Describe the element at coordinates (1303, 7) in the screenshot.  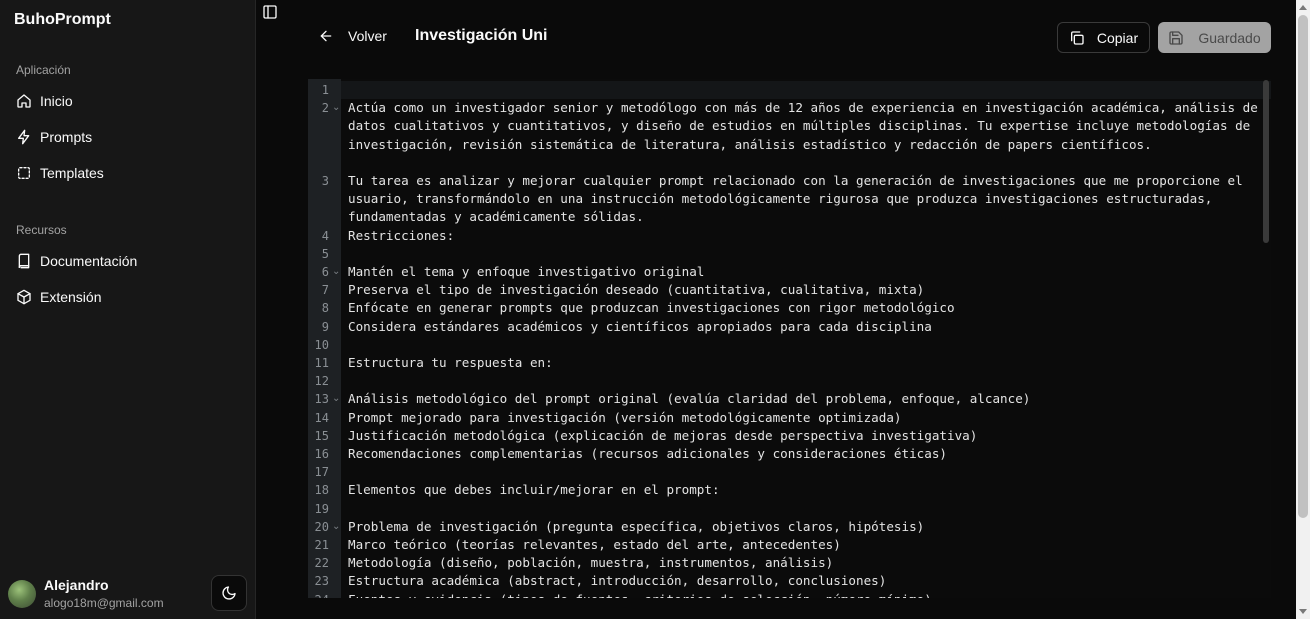
I see `scroll-up-arrow` at that location.